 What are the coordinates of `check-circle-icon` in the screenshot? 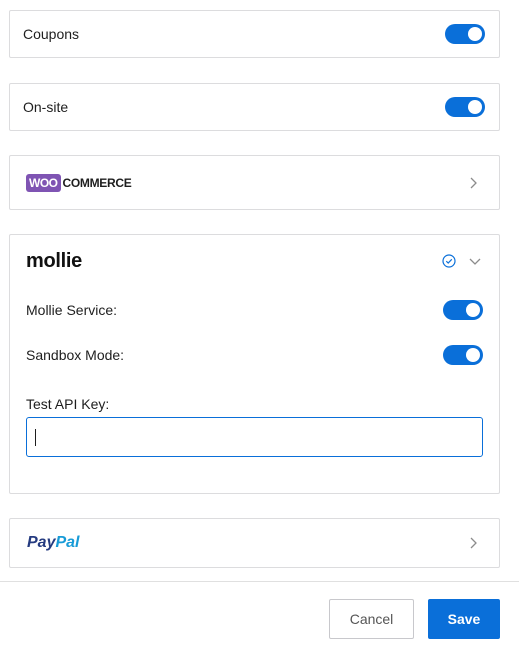 It's located at (449, 261).